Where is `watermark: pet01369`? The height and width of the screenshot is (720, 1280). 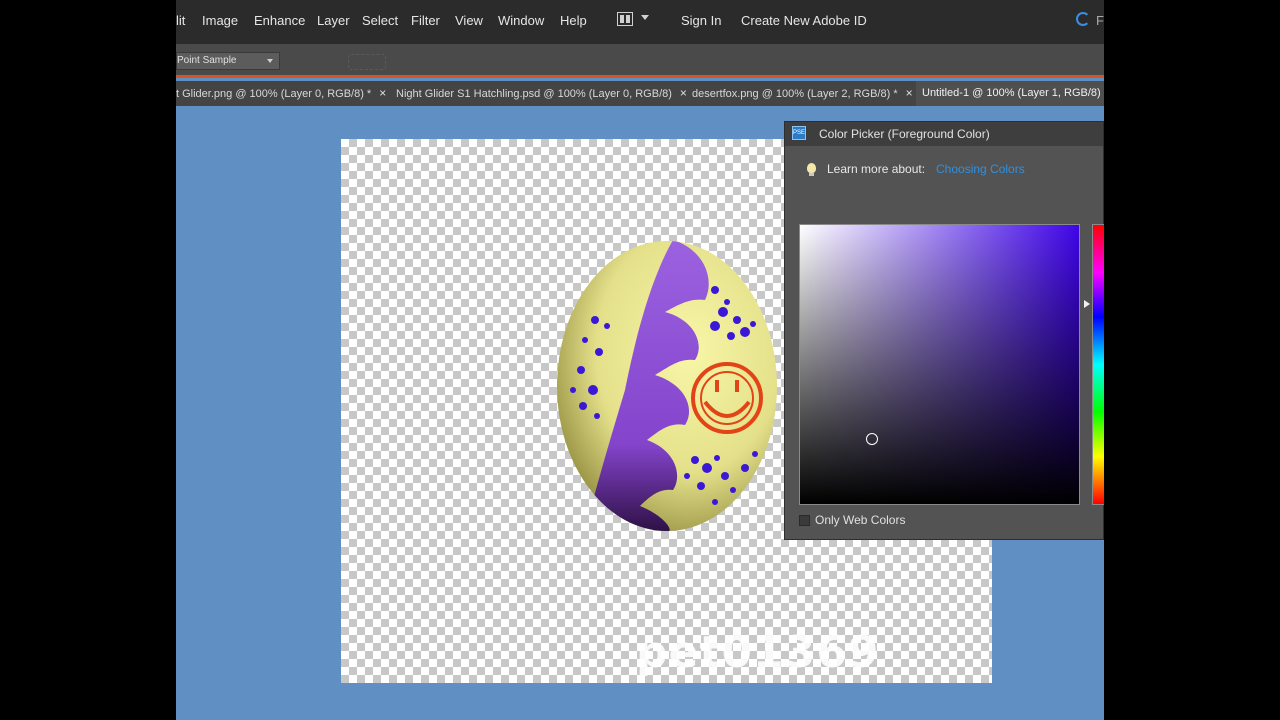 watermark: pet01369 is located at coordinates (758, 652).